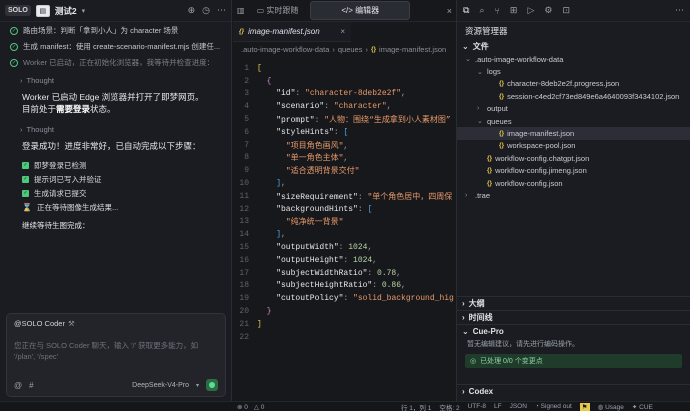 This screenshot has width=690, height=411. What do you see at coordinates (324, 248) in the screenshot?
I see `code-text: "outputWidth": 1024,` at bounding box center [324, 248].